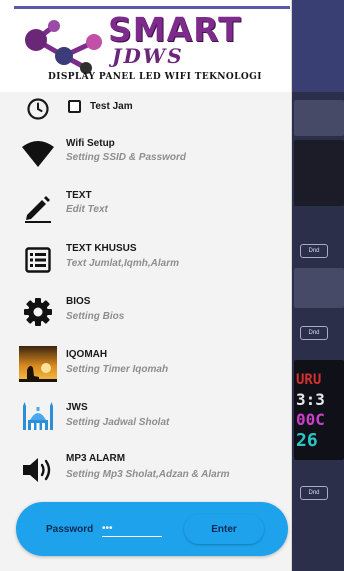 This screenshot has height=571, width=344. I want to click on clock-line: URU, so click(309, 380).